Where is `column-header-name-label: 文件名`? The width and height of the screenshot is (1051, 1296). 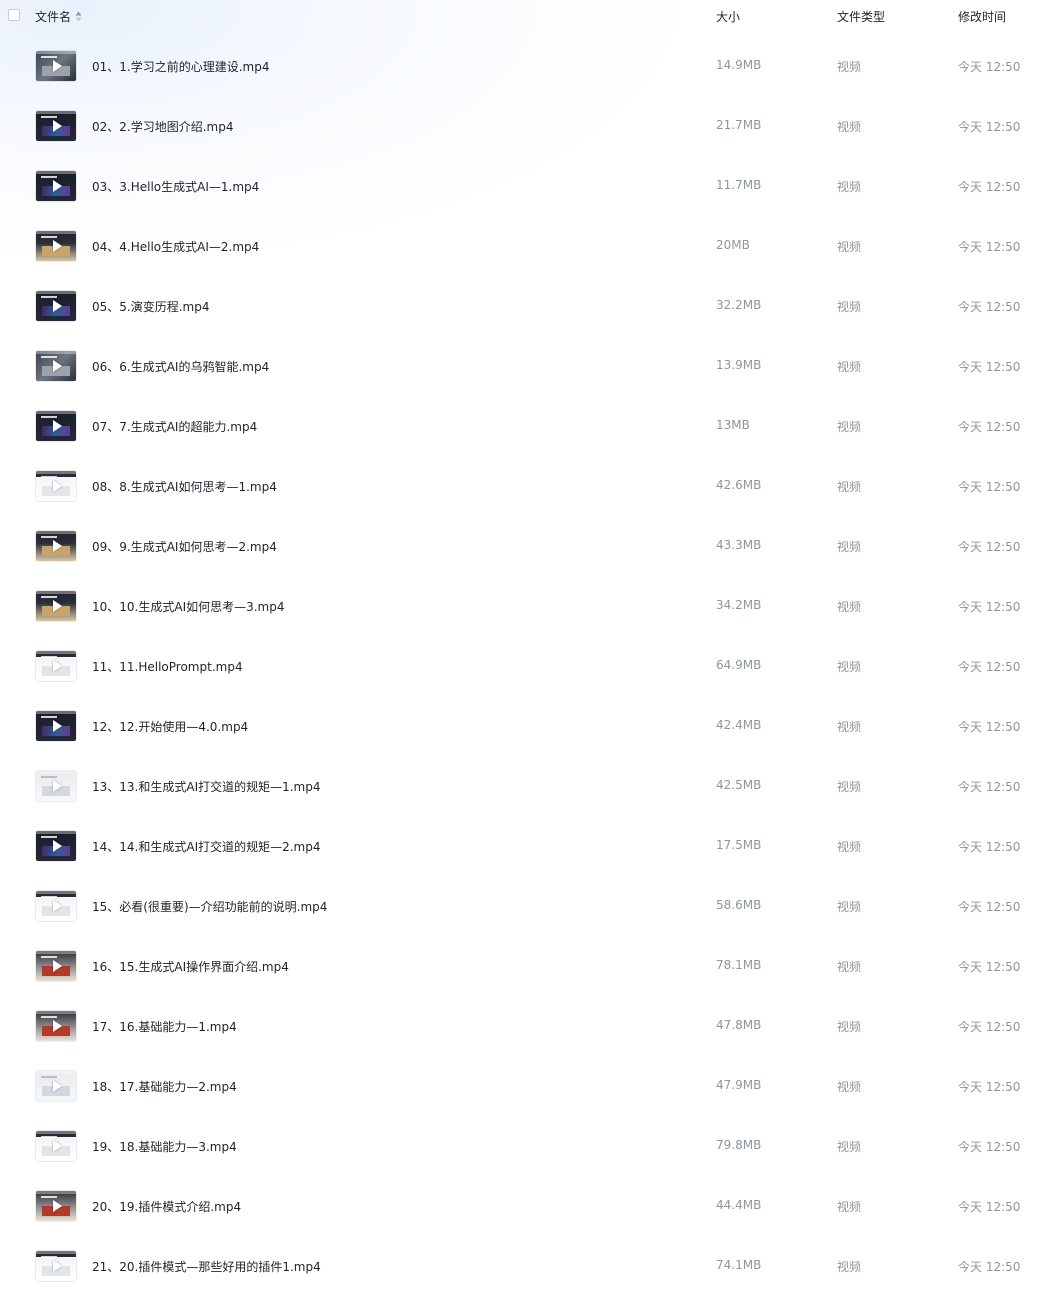 column-header-name-label: 文件名 is located at coordinates (53, 17).